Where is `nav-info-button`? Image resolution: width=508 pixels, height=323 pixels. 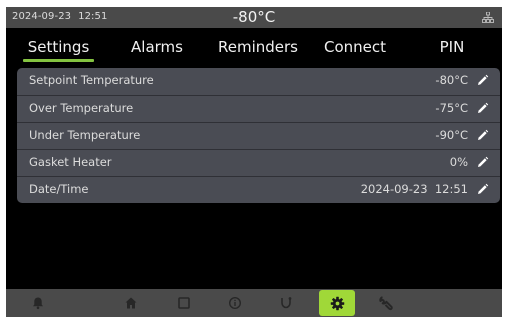 nav-info-button is located at coordinates (235, 303).